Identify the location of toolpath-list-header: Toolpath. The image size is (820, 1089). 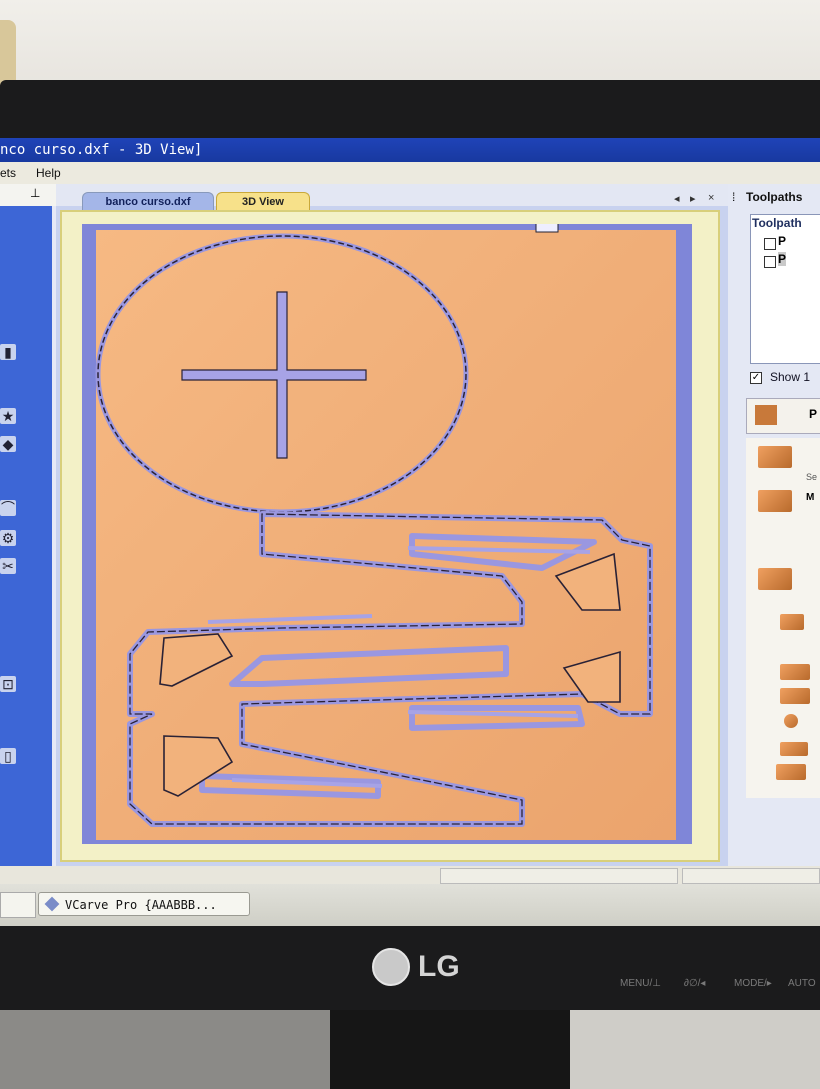
(777, 223).